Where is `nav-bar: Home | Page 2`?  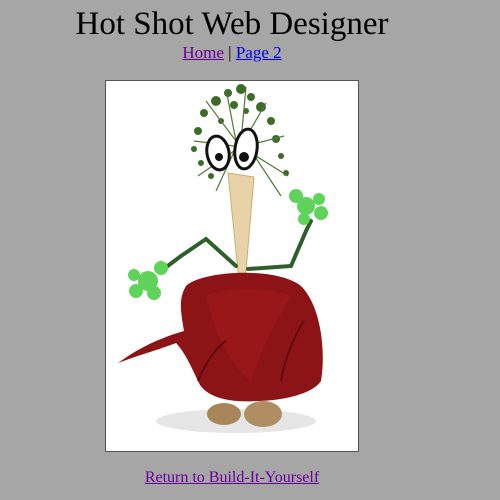
nav-bar: Home | Page 2 is located at coordinates (232, 53).